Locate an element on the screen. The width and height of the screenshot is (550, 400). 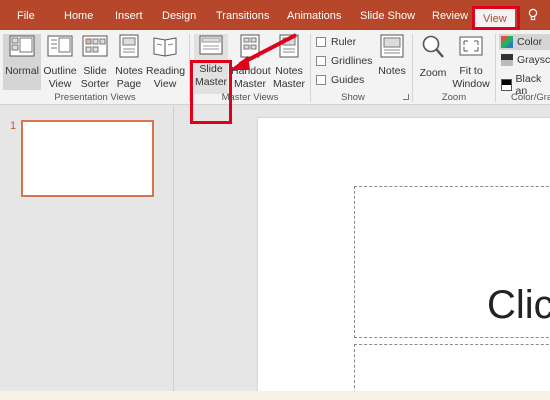
reading-view-button: Reading View is located at coordinates (166, 62).